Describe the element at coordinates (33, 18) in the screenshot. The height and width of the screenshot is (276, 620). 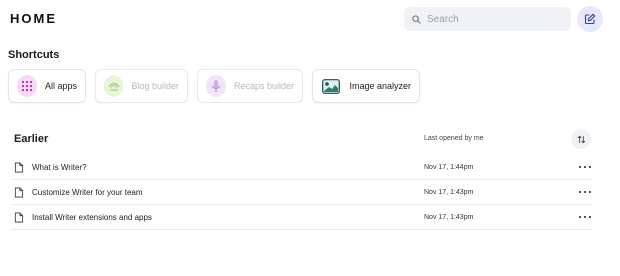
I see `page-title: HOME` at that location.